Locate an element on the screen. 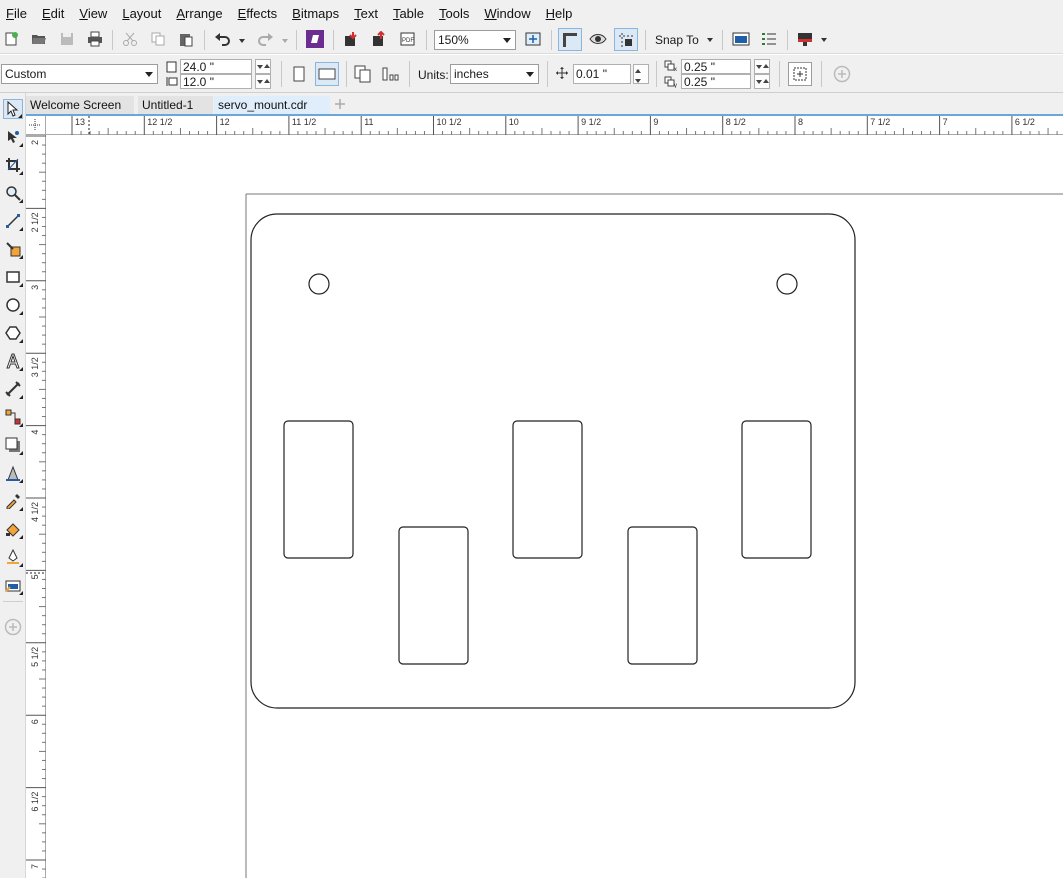  outline-pen-tool-icon is located at coordinates (13, 585).